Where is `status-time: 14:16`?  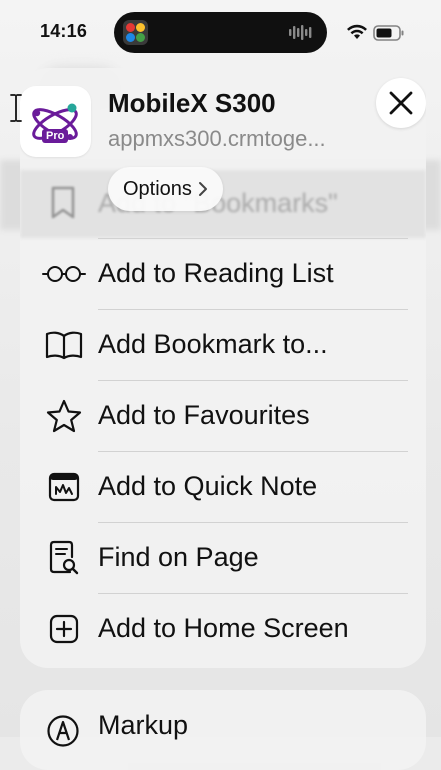
status-time: 14:16 is located at coordinates (64, 31).